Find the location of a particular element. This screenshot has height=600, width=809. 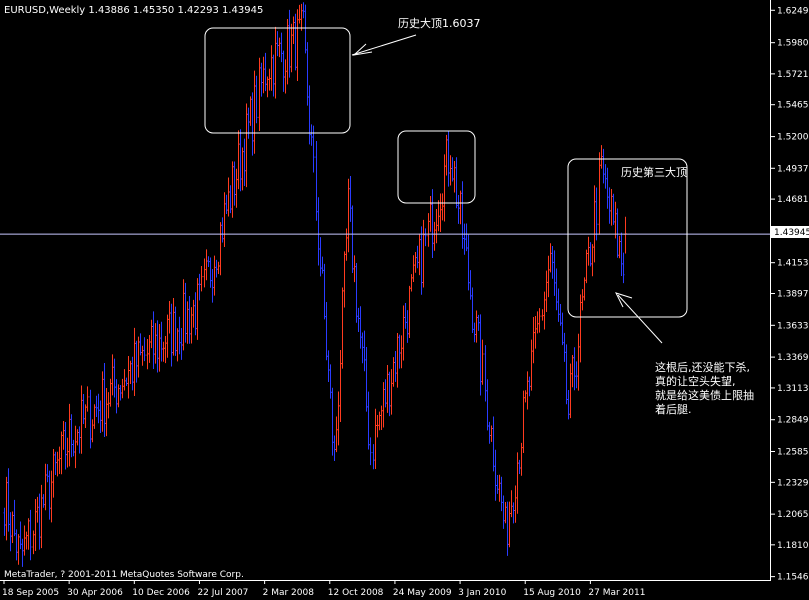

price-tick-label: 1.54650 is located at coordinates (793, 106).